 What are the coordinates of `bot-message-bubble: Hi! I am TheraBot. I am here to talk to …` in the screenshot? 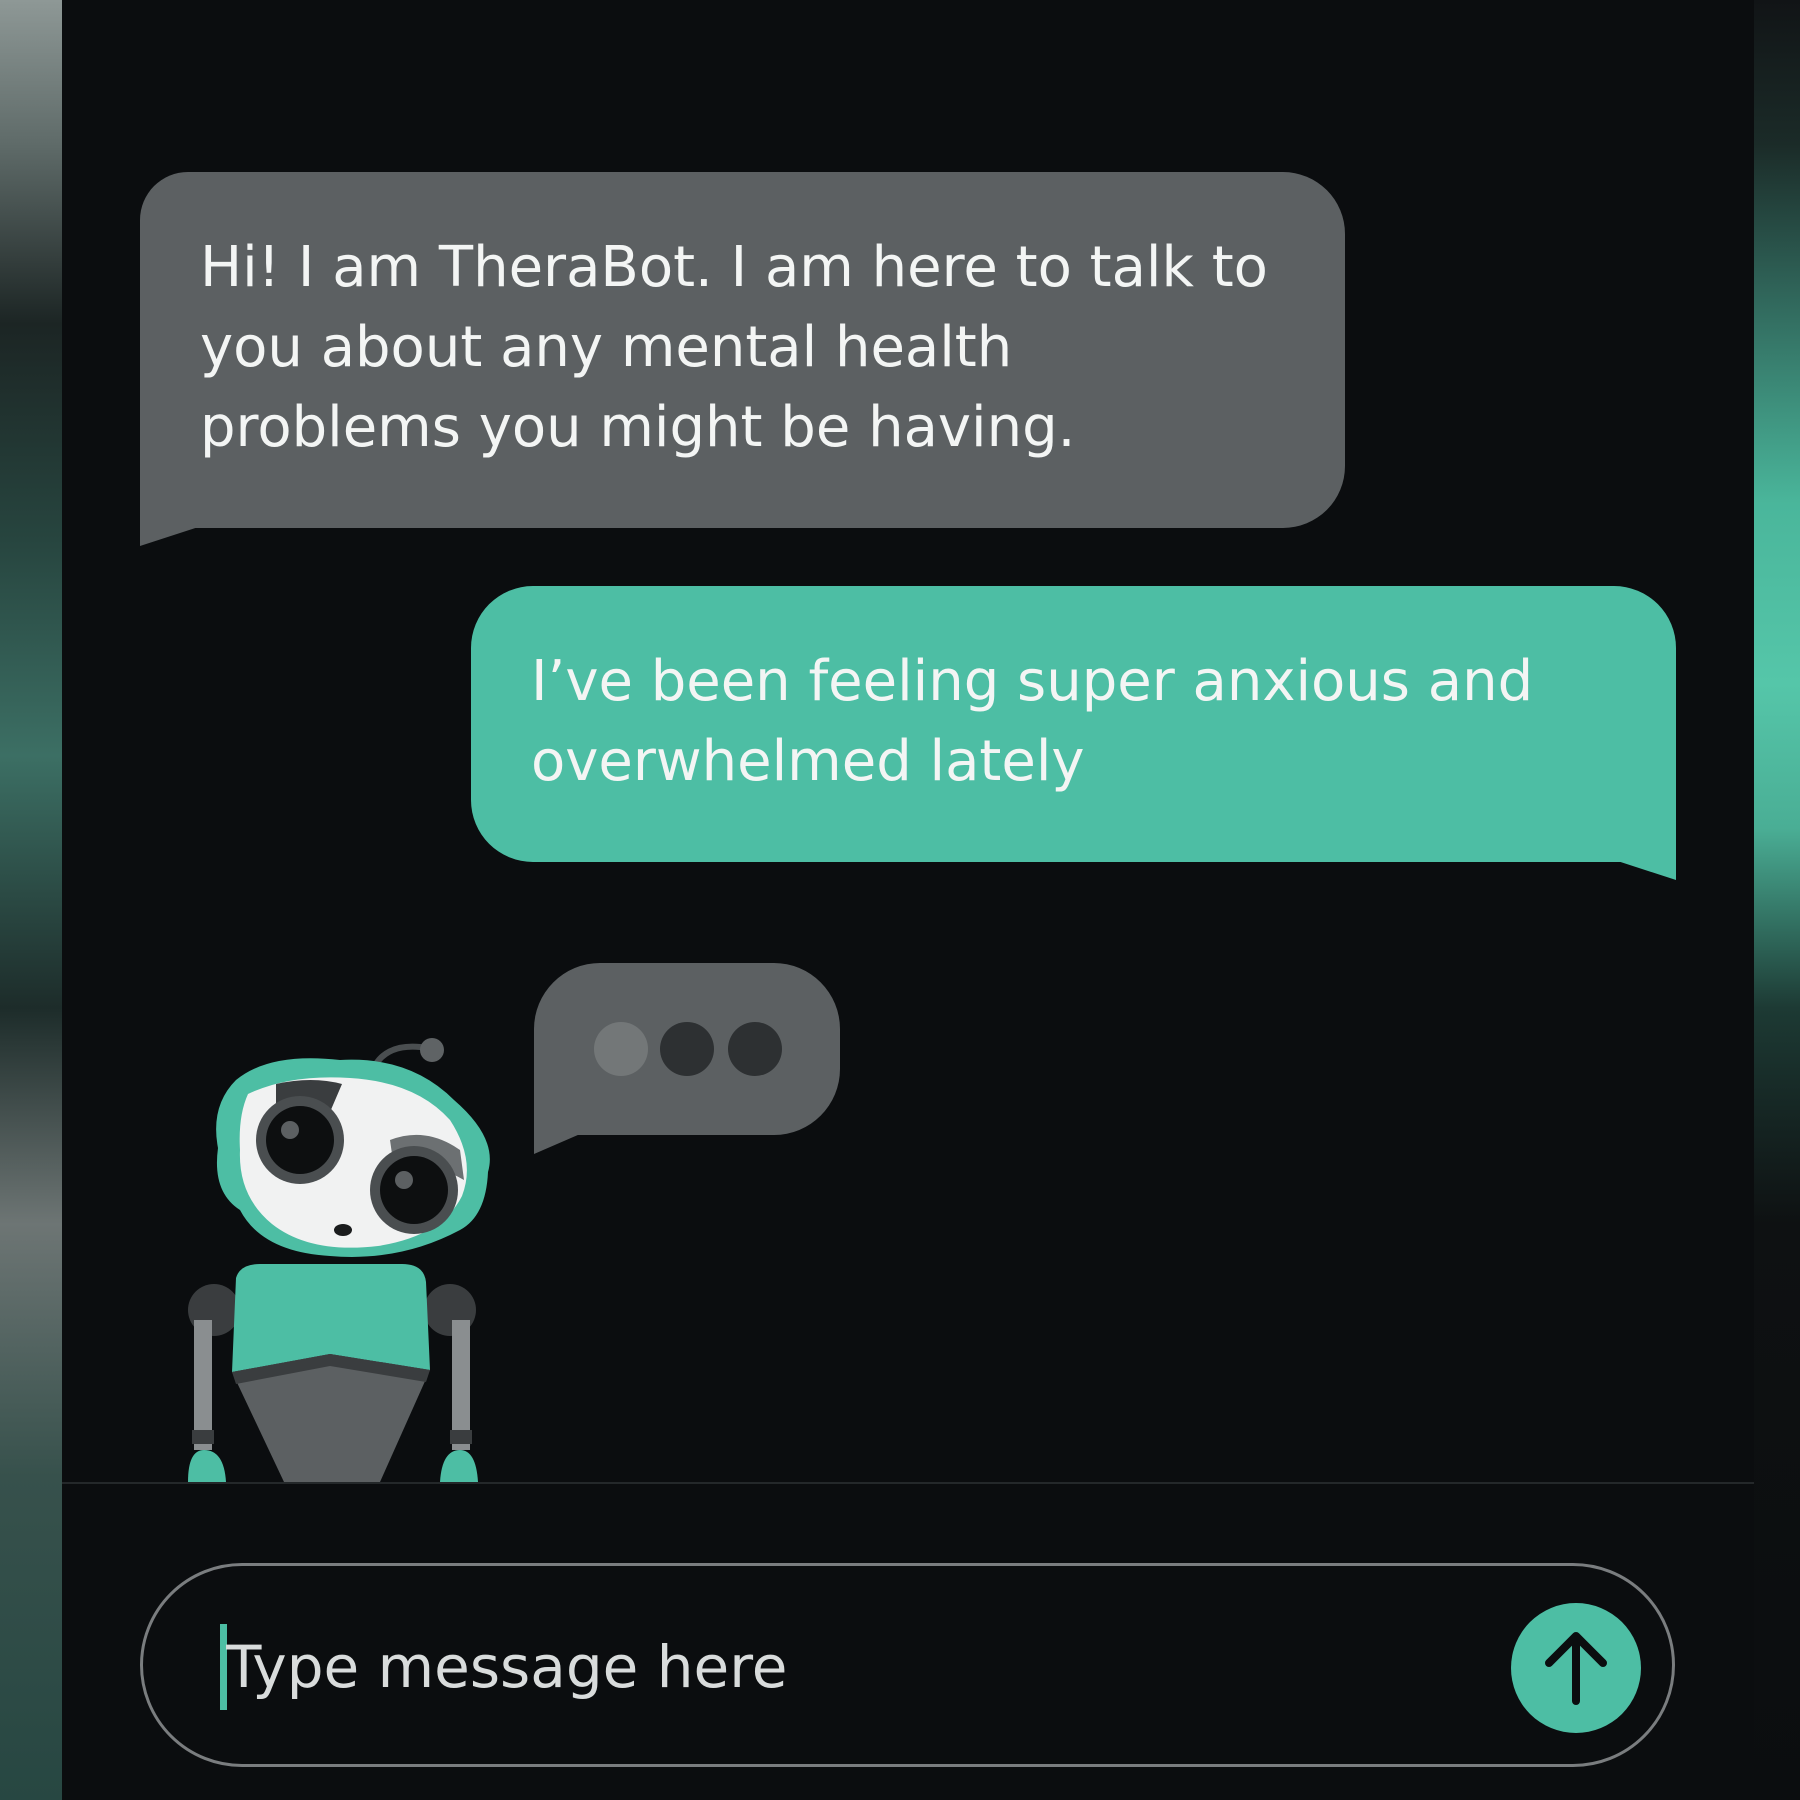 It's located at (742, 350).